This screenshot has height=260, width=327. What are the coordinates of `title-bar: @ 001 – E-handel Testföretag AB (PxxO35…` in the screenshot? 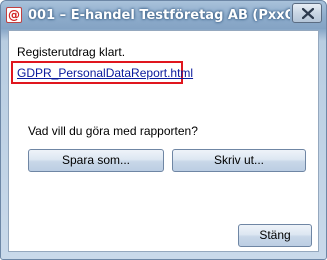 It's located at (163, 15).